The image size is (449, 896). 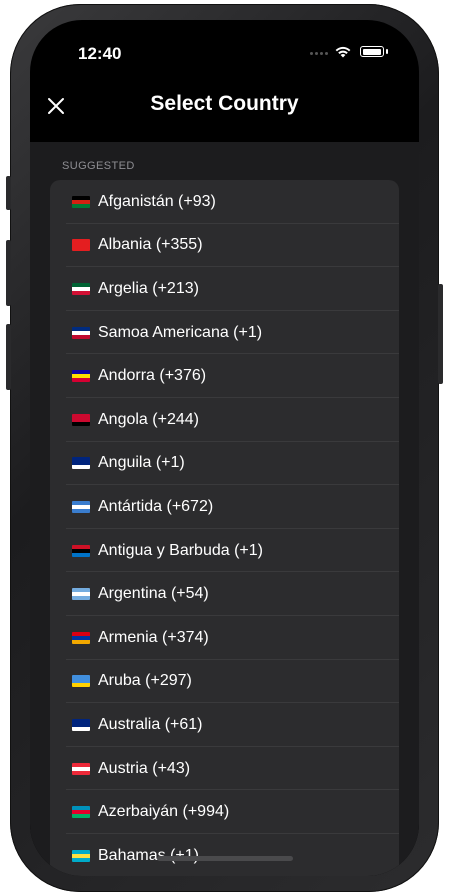 What do you see at coordinates (224, 464) in the screenshot?
I see `country-row: Anguila (+1)` at bounding box center [224, 464].